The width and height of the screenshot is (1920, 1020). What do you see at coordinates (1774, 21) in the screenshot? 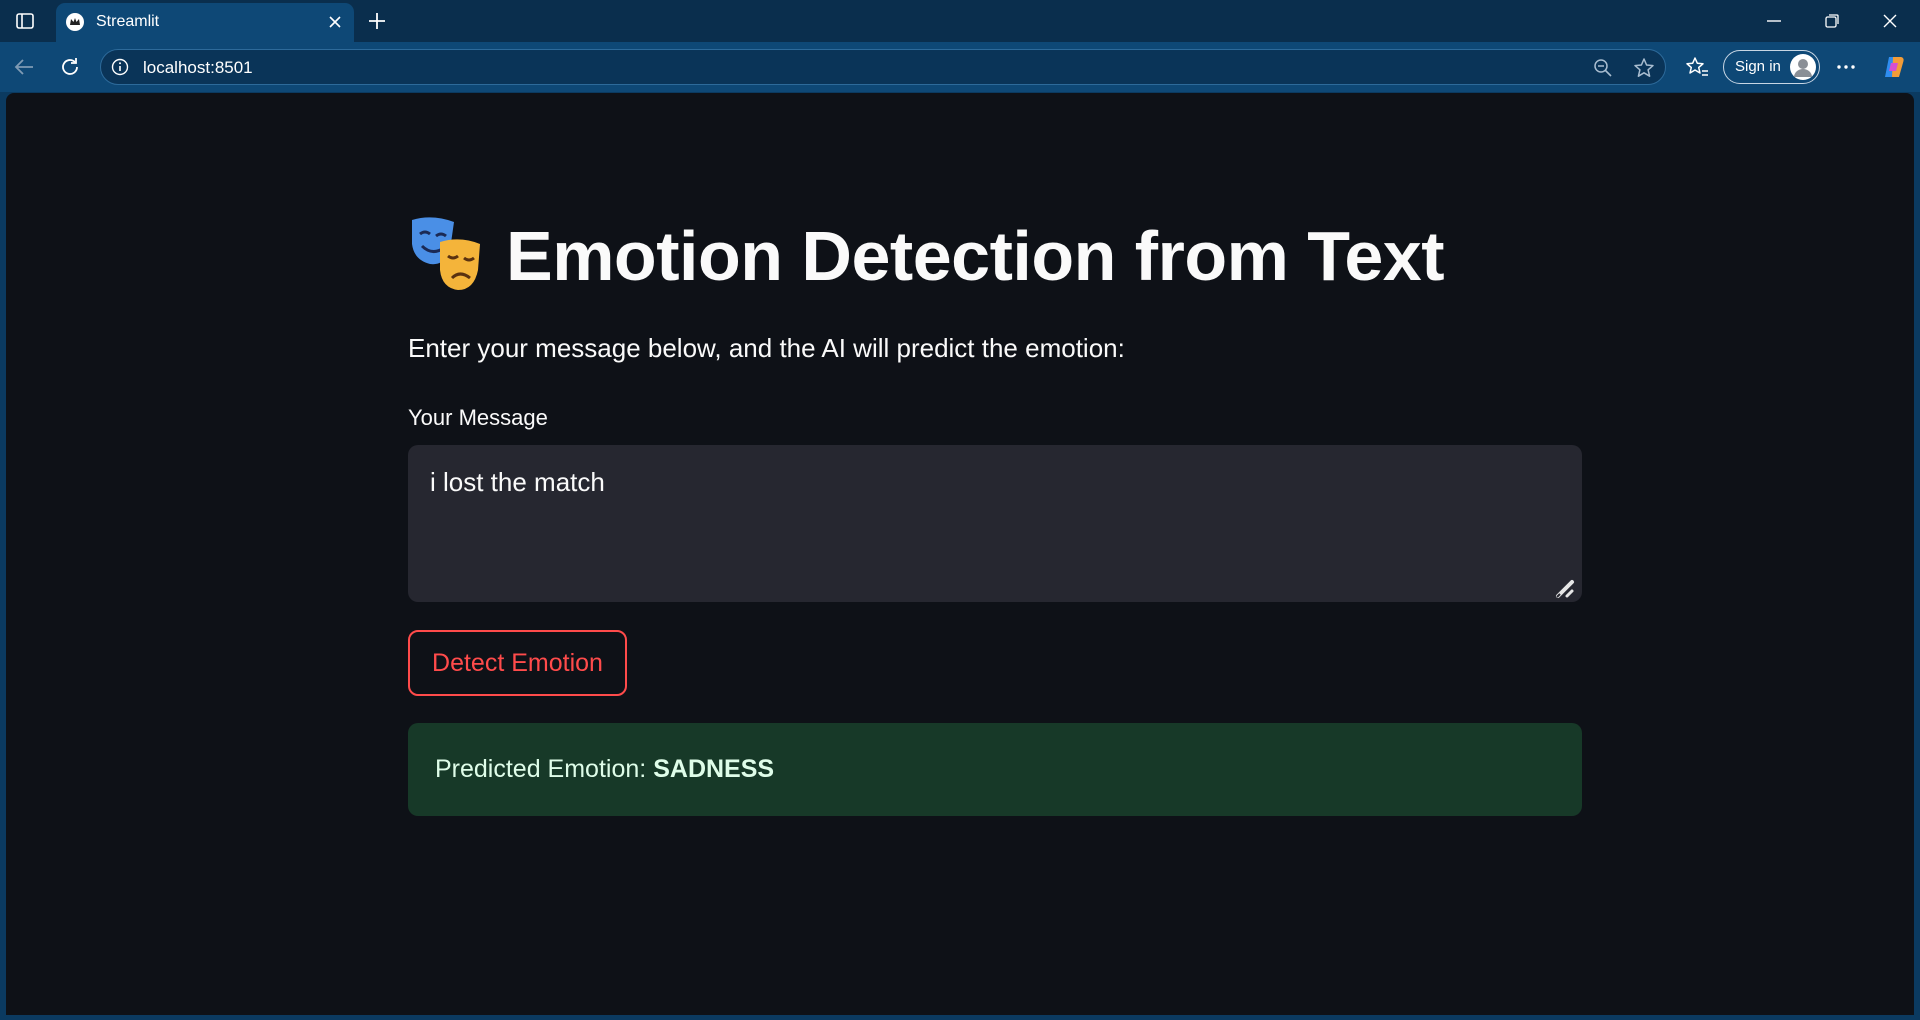
I see `minimize-icon` at bounding box center [1774, 21].